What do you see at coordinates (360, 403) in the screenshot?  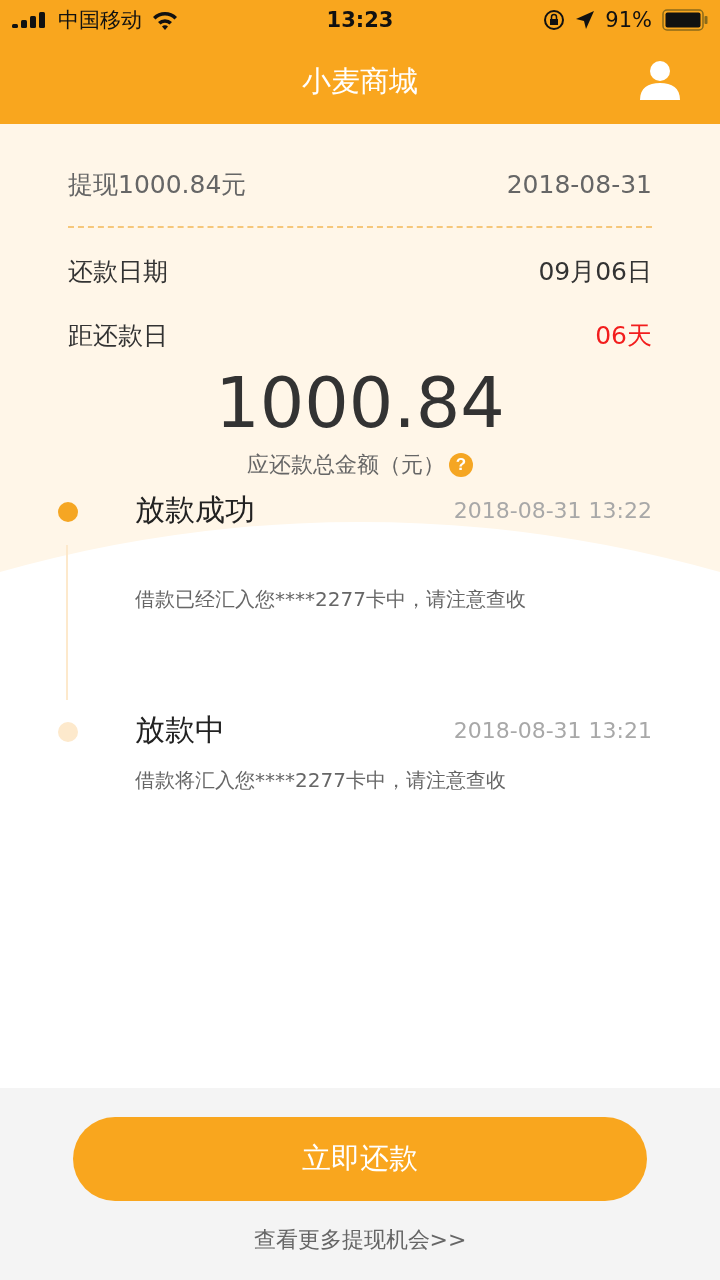 I see `repayment-amount: 1000.84` at bounding box center [360, 403].